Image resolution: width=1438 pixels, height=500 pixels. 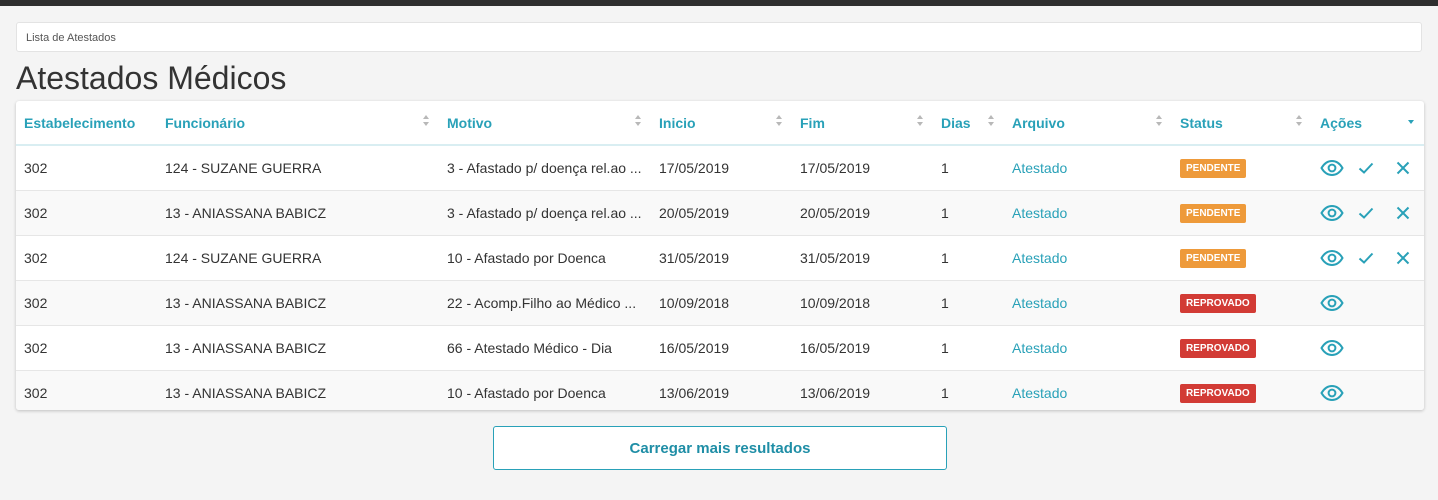 I want to click on column-header-funcionario: Funcionário, so click(x=298, y=123).